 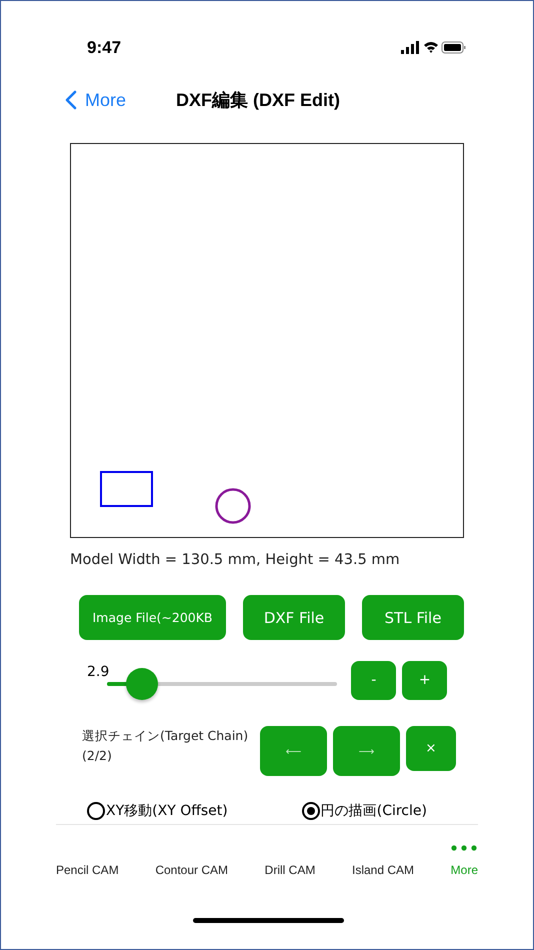 What do you see at coordinates (383, 857) in the screenshot?
I see `tab: Island CAM` at bounding box center [383, 857].